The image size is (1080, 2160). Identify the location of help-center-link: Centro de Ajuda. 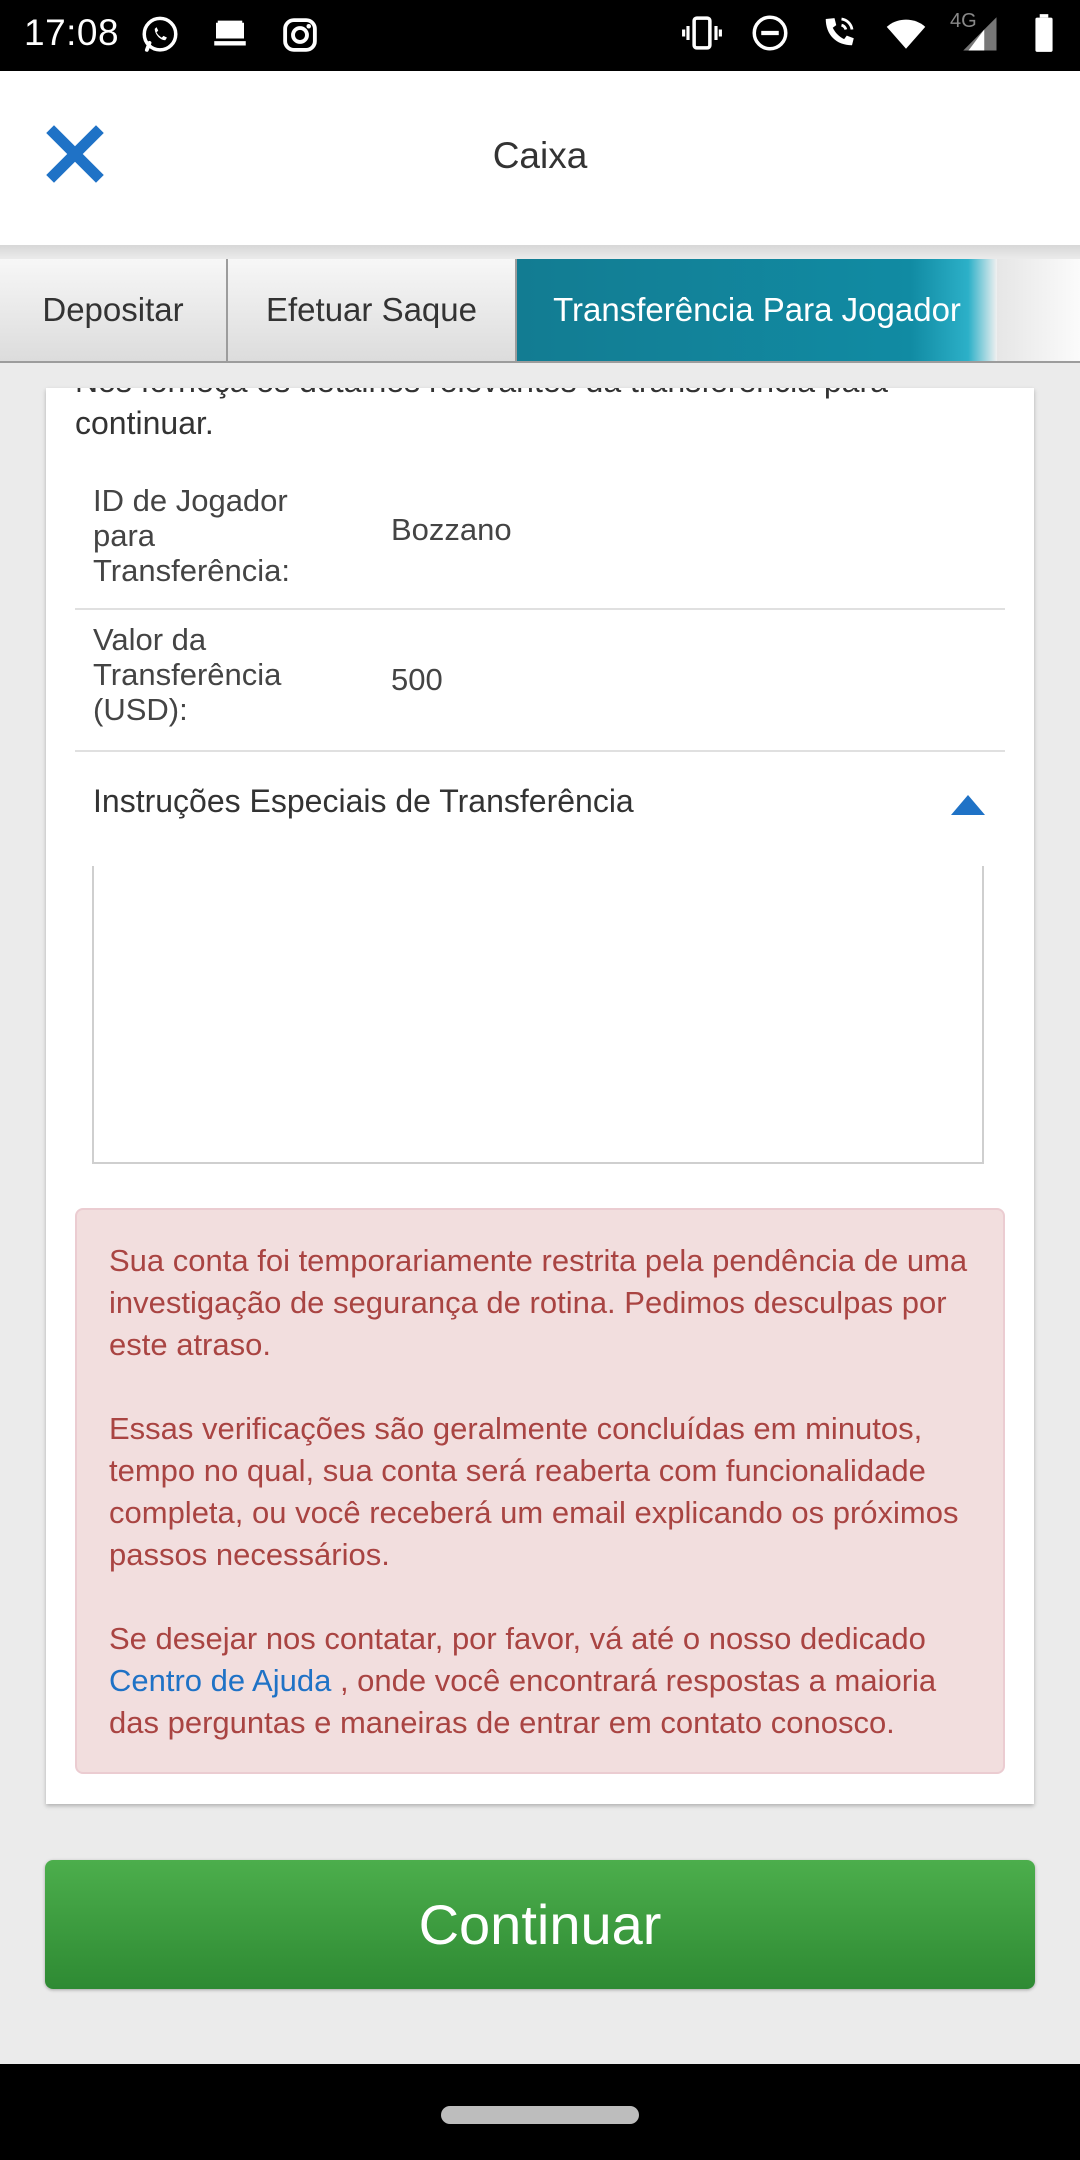
(220, 1680).